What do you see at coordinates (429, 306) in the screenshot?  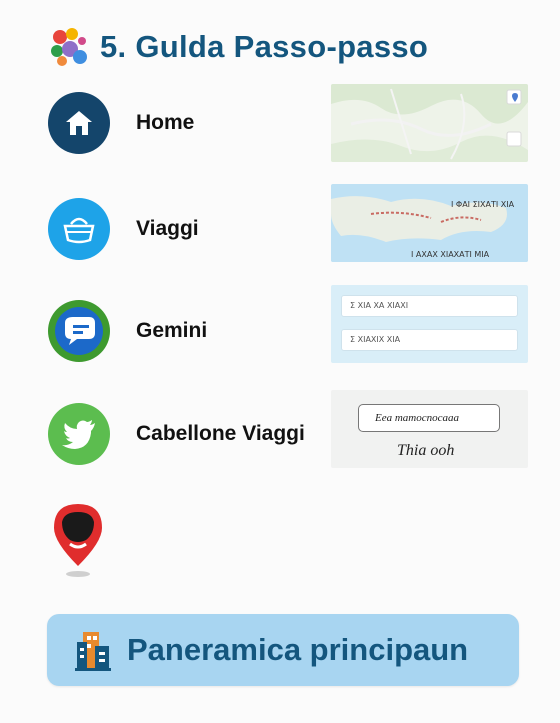 I see `list-item: Σ ΧΙΑ ΧΑ ΧΙΑΧΙ` at bounding box center [429, 306].